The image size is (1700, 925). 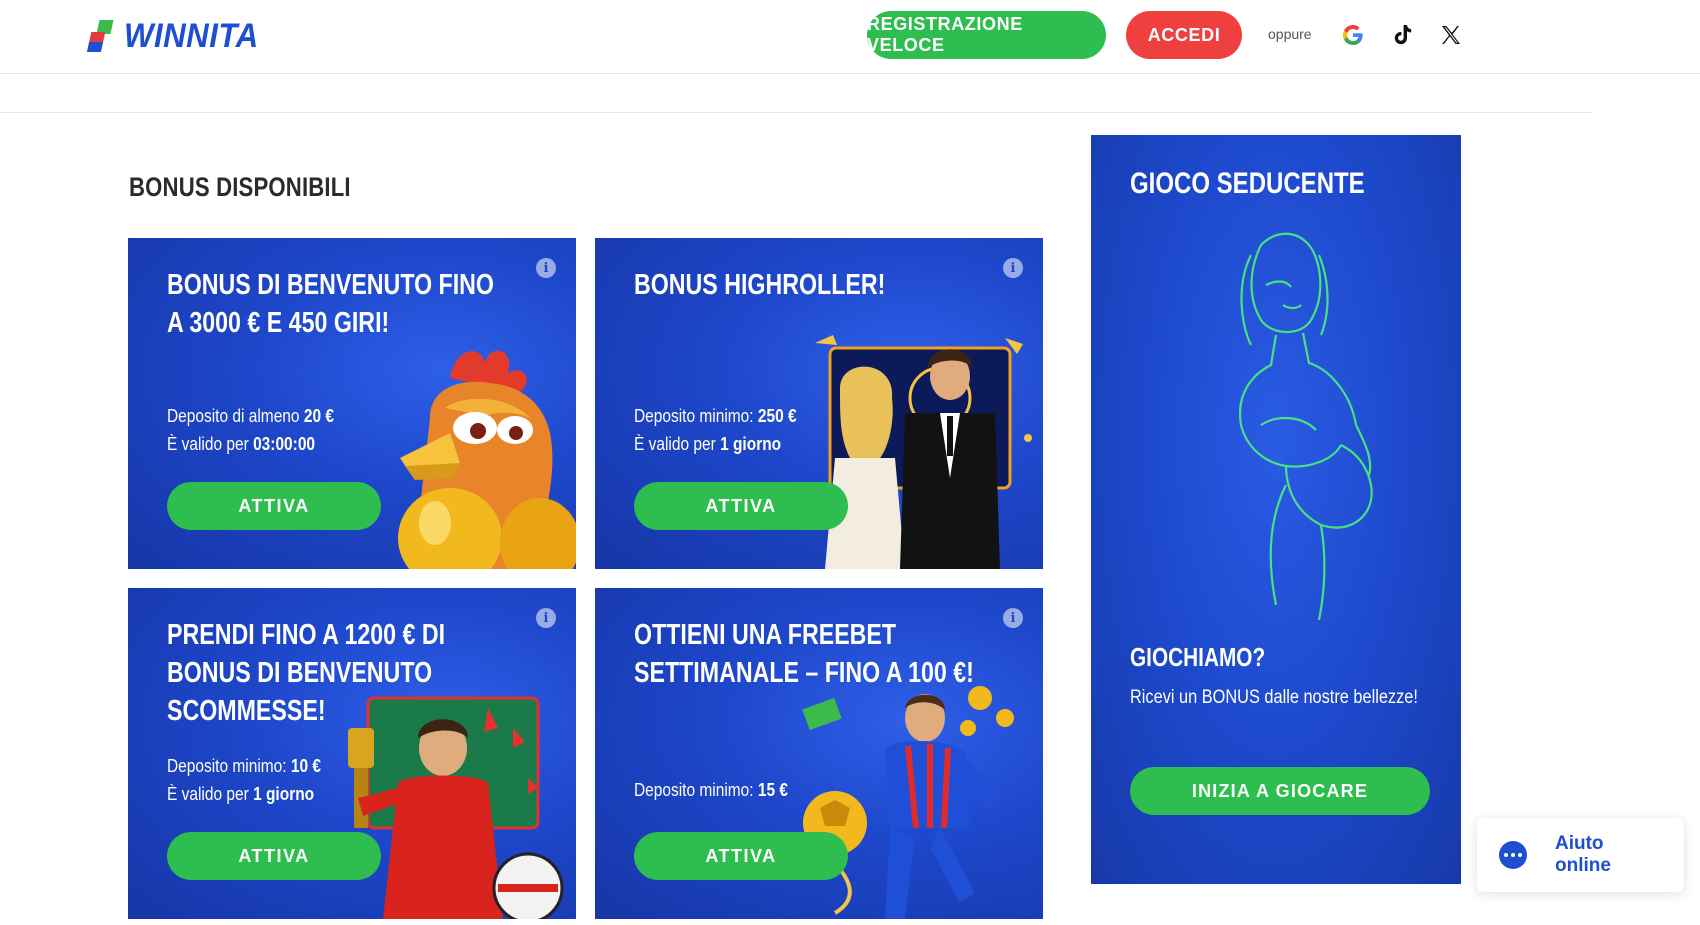 I want to click on x-icon, so click(x=1451, y=35).